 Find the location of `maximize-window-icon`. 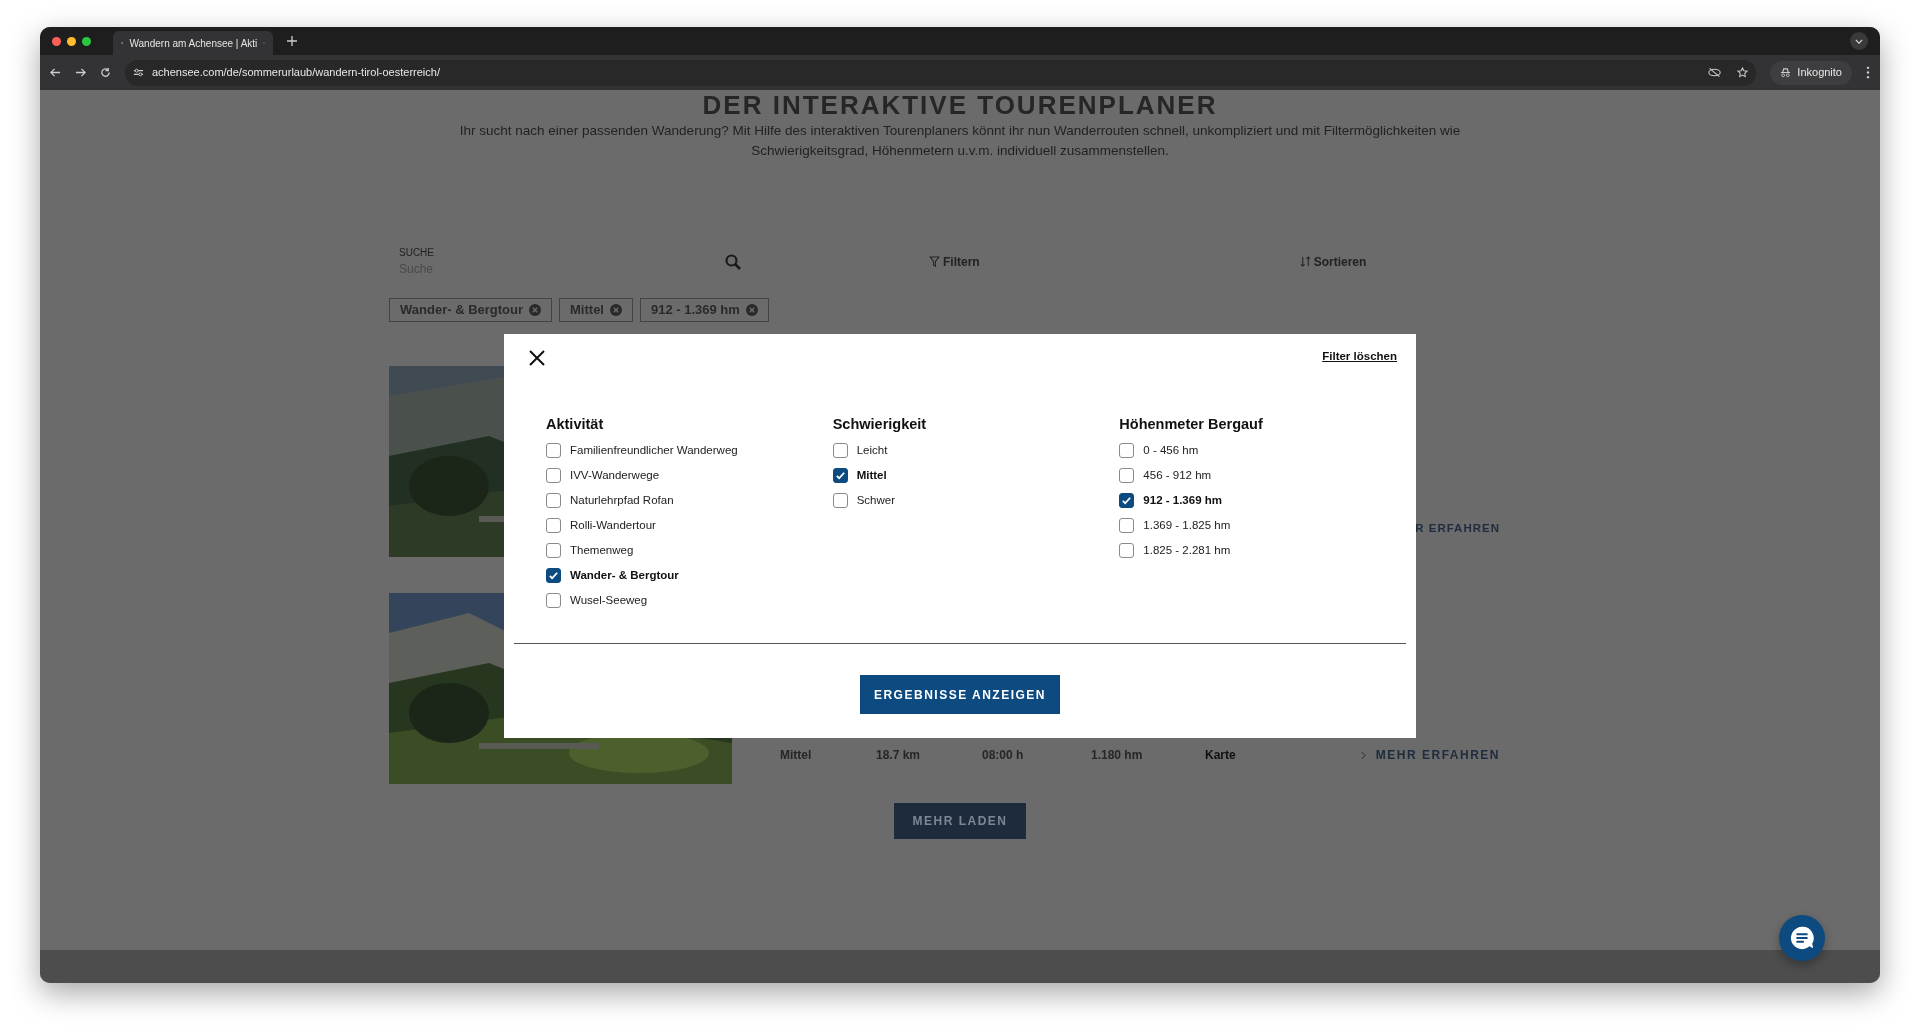

maximize-window-icon is located at coordinates (86, 41).